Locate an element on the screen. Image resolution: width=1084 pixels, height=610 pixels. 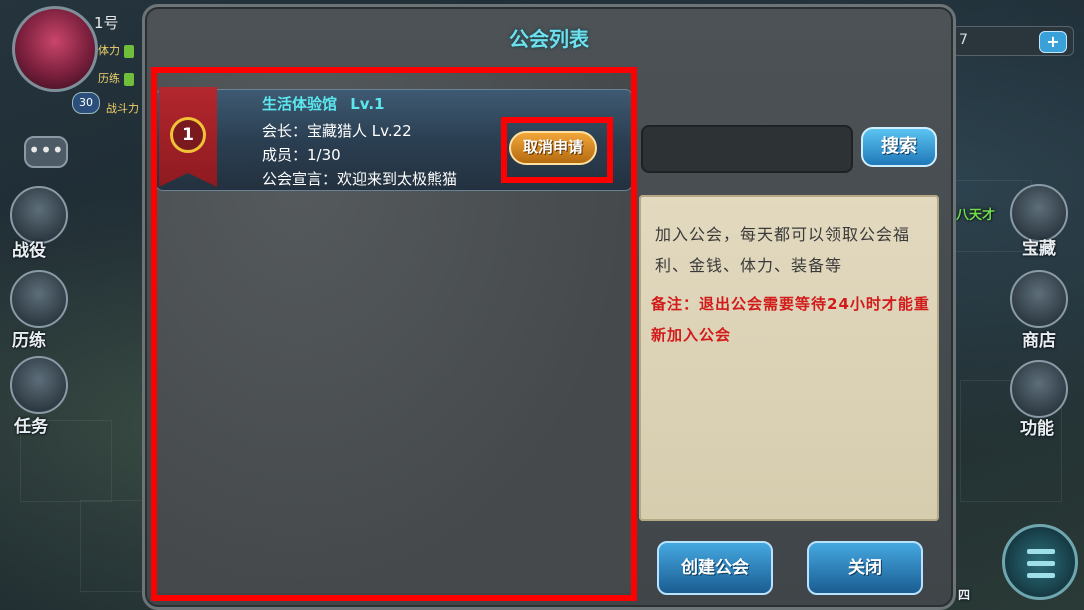
training-fill is located at coordinates (129, 79).